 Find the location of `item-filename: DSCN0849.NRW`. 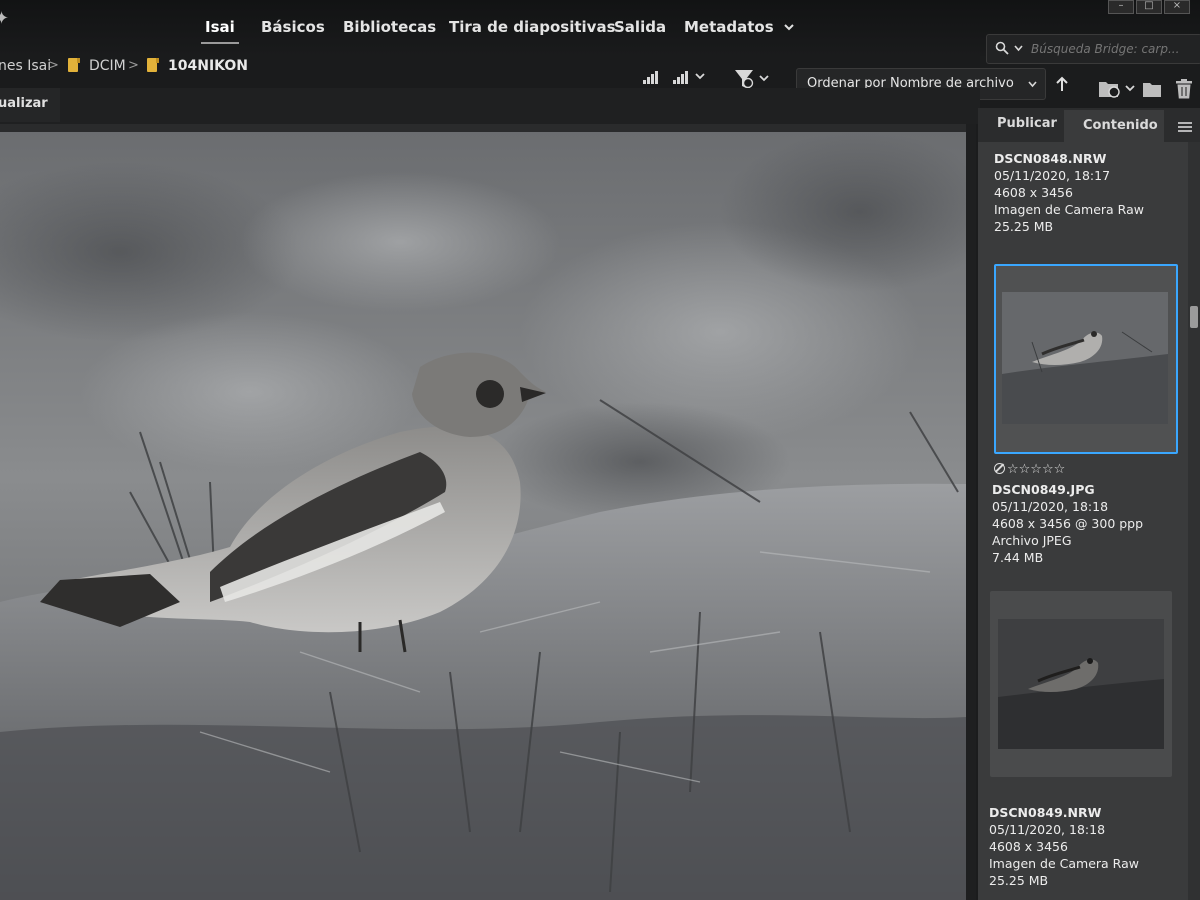

item-filename: DSCN0849.NRW is located at coordinates (1045, 812).